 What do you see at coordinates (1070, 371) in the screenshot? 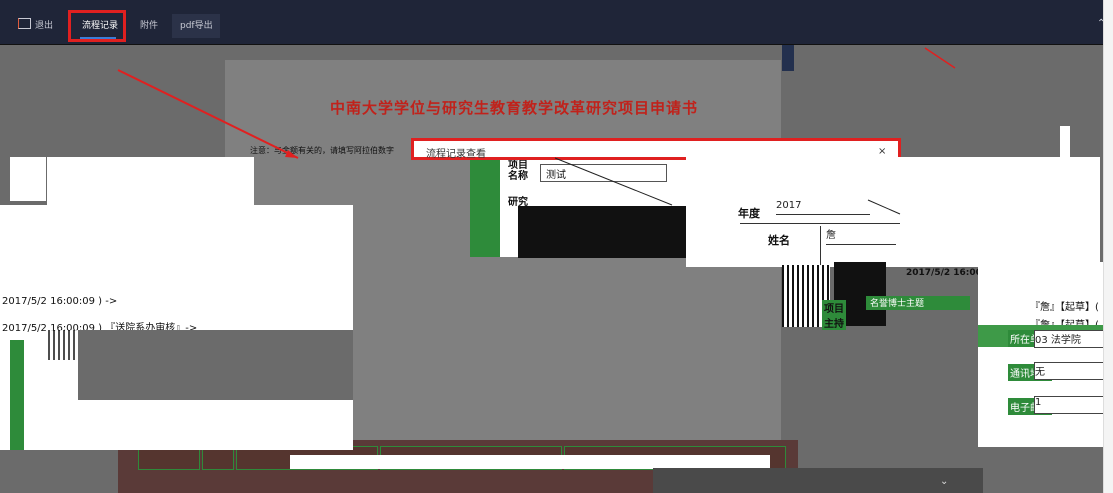
I see `address-field: 无` at bounding box center [1070, 371].